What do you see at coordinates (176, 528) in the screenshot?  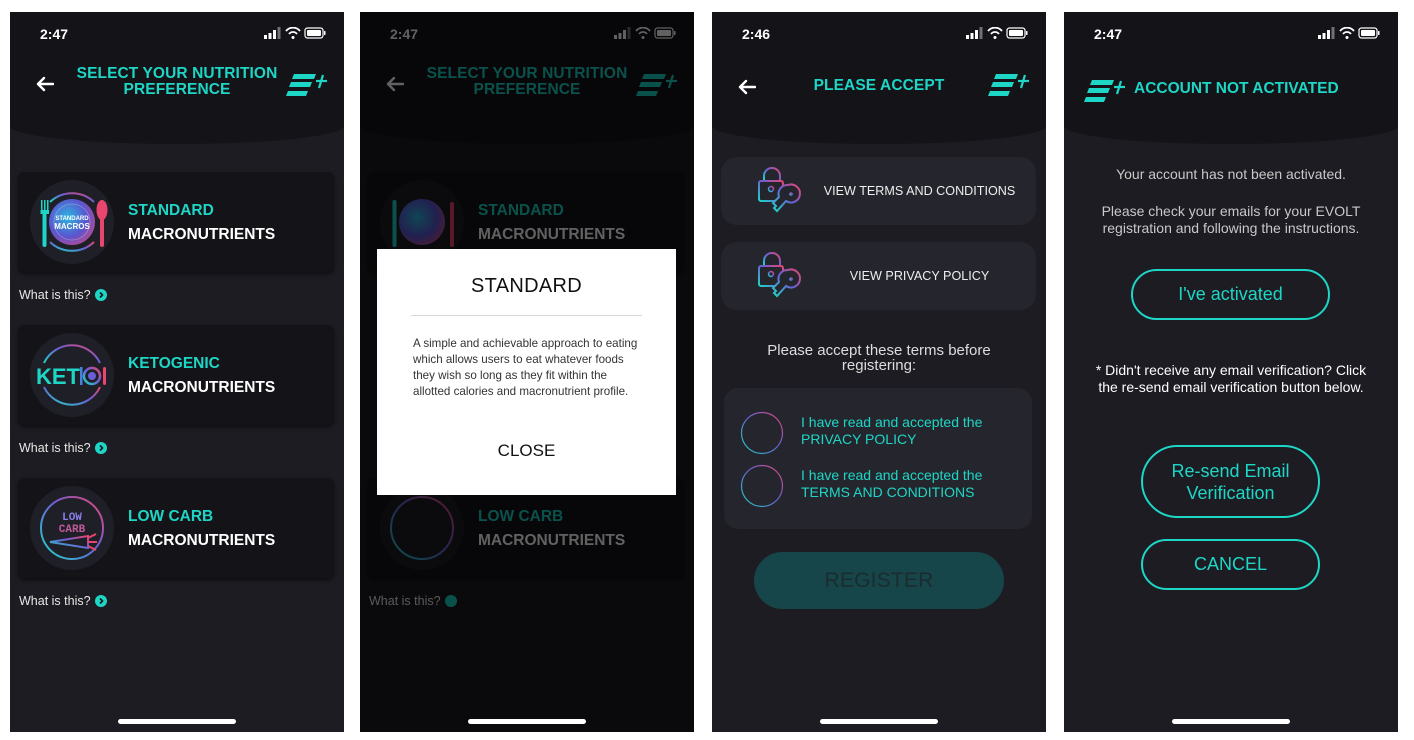 I see `option-card-low-carb: LOW CARB LOW CARB MACRONUTRIENTS` at bounding box center [176, 528].